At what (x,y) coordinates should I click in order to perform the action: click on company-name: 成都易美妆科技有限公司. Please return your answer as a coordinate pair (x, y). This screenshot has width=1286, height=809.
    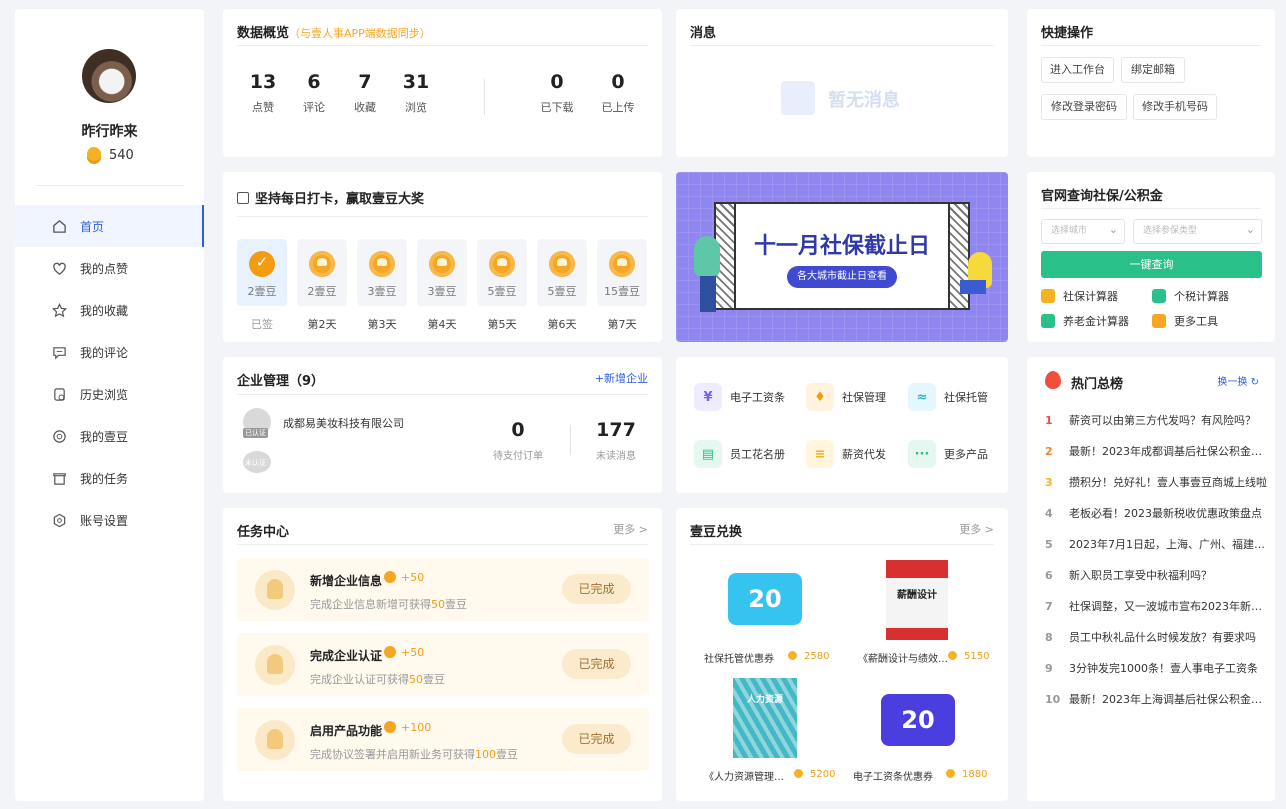
    Looking at the image, I should click on (343, 423).